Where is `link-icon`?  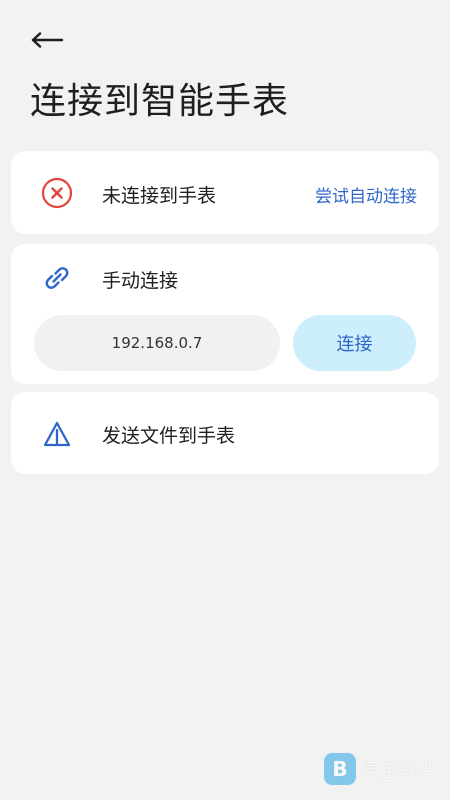
link-icon is located at coordinates (57, 278).